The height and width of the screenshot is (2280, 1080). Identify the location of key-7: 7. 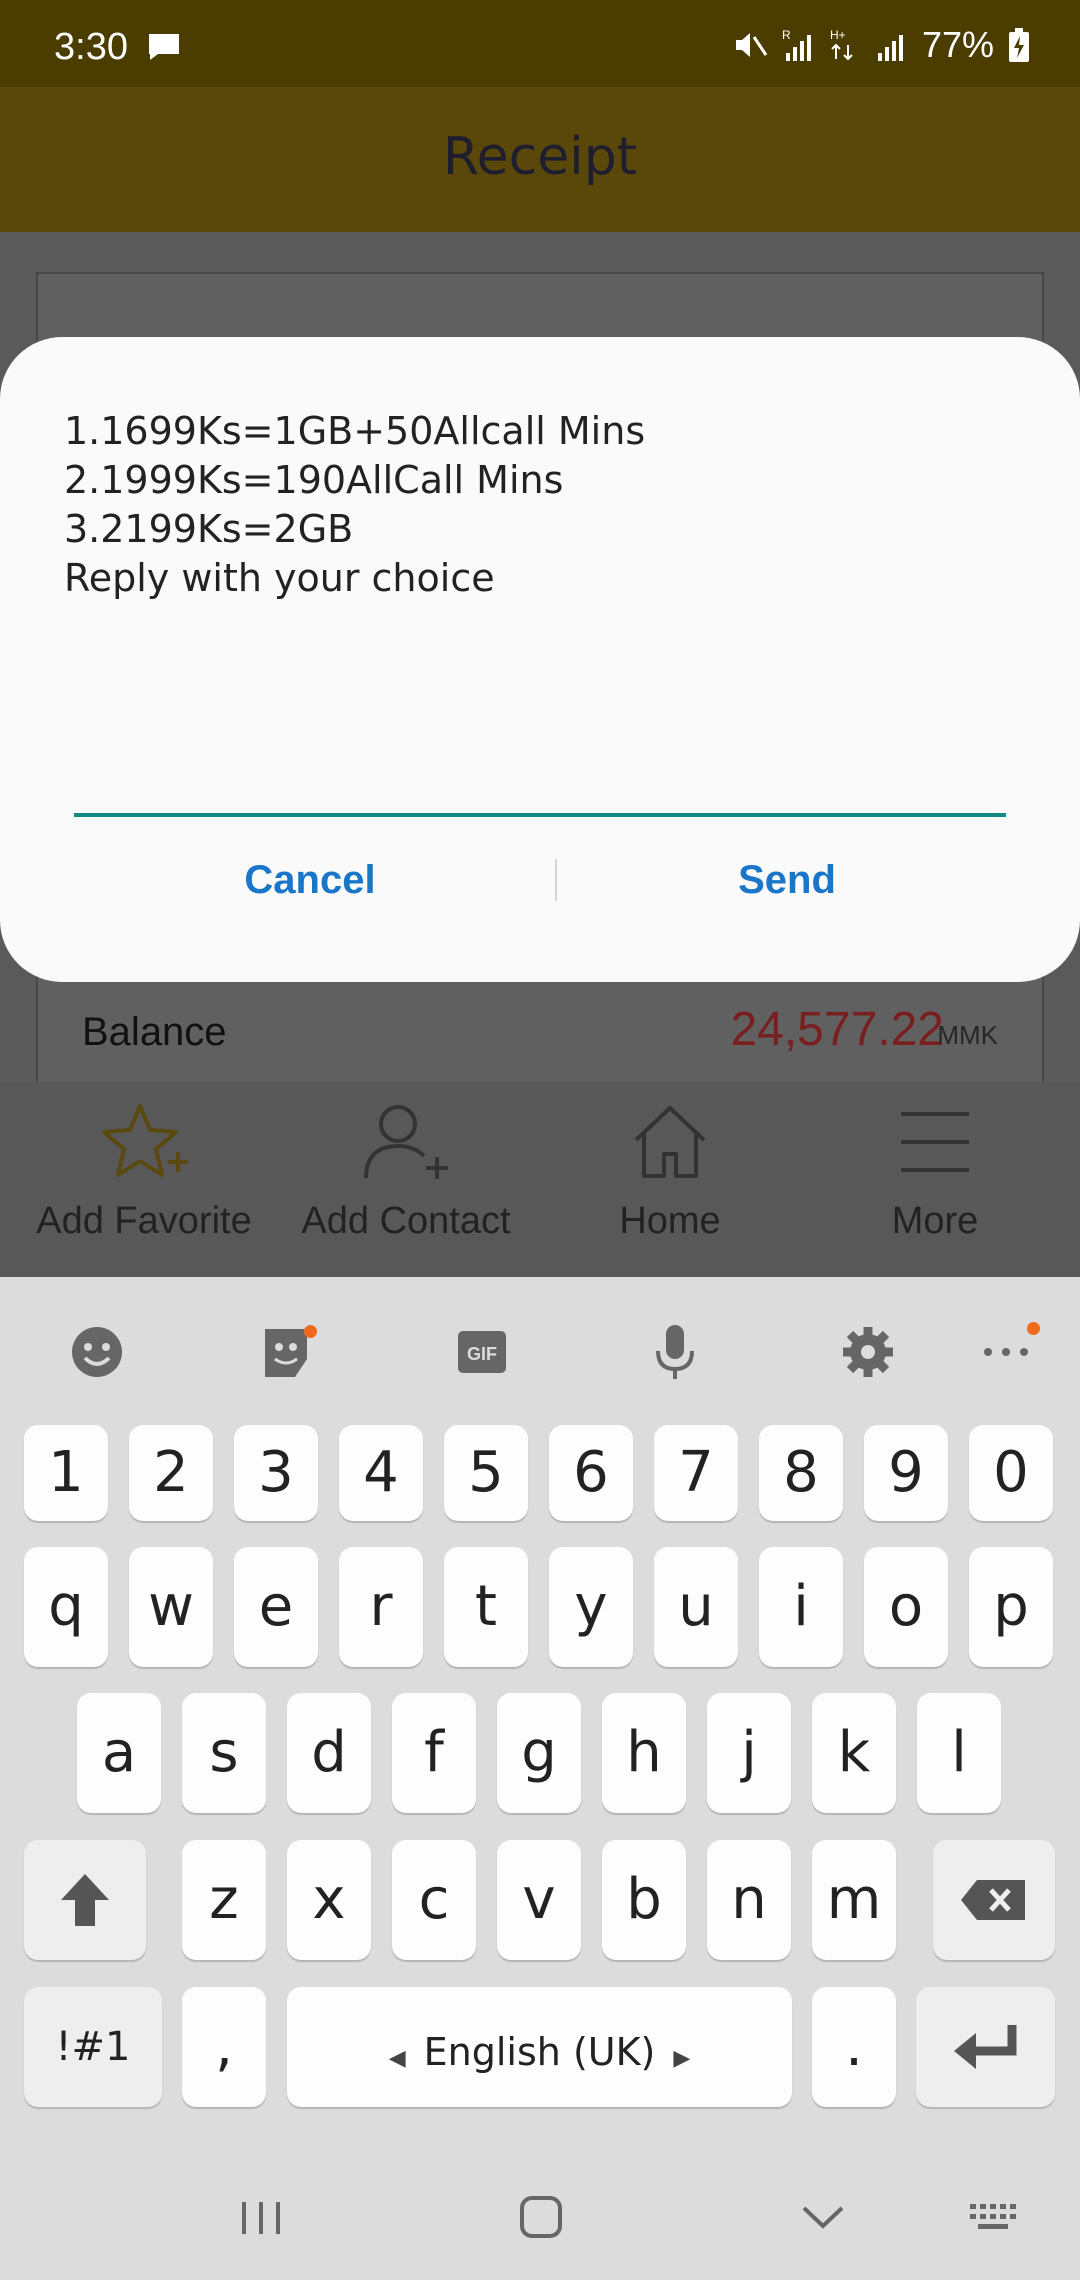
(696, 1473).